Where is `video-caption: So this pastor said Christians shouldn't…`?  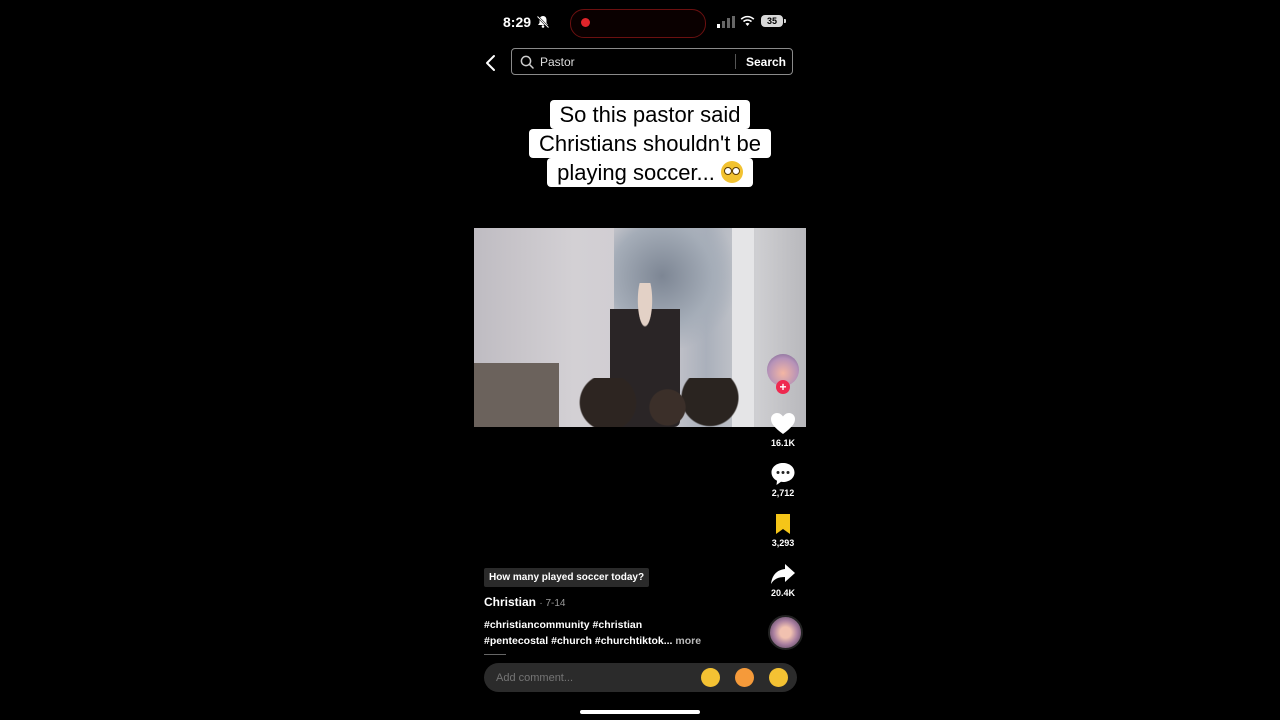 video-caption: So this pastor said Christians shouldn't… is located at coordinates (650, 143).